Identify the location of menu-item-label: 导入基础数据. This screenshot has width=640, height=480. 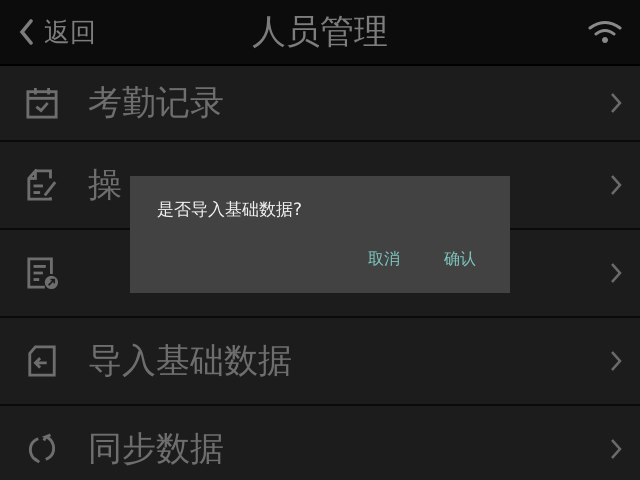
(190, 361).